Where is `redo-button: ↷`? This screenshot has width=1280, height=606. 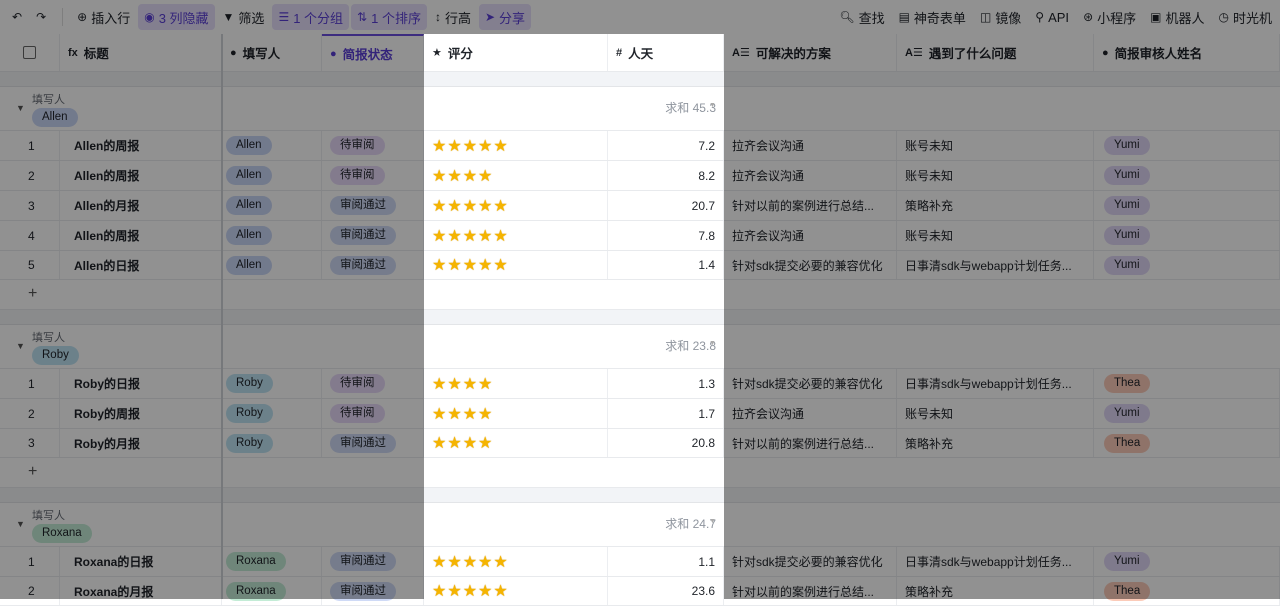
redo-button: ↷ is located at coordinates (41, 17).